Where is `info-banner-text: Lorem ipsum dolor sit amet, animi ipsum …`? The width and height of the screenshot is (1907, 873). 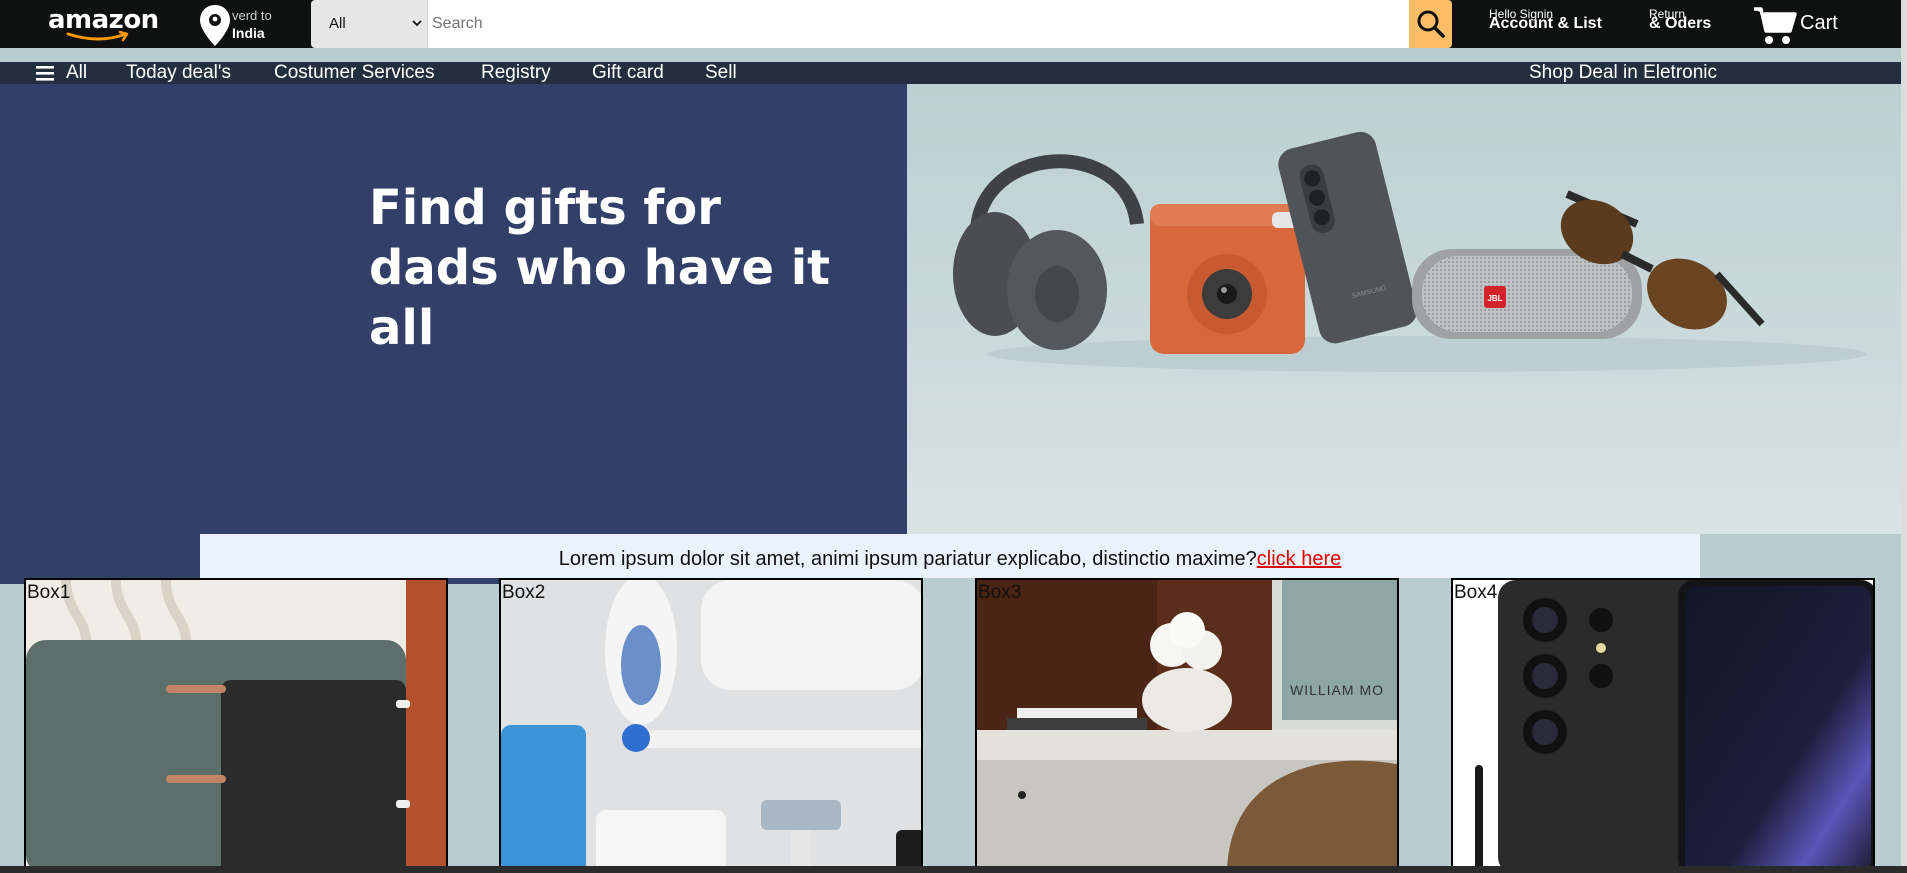
info-banner-text: Lorem ipsum dolor sit amet, animi ipsum … is located at coordinates (907, 559).